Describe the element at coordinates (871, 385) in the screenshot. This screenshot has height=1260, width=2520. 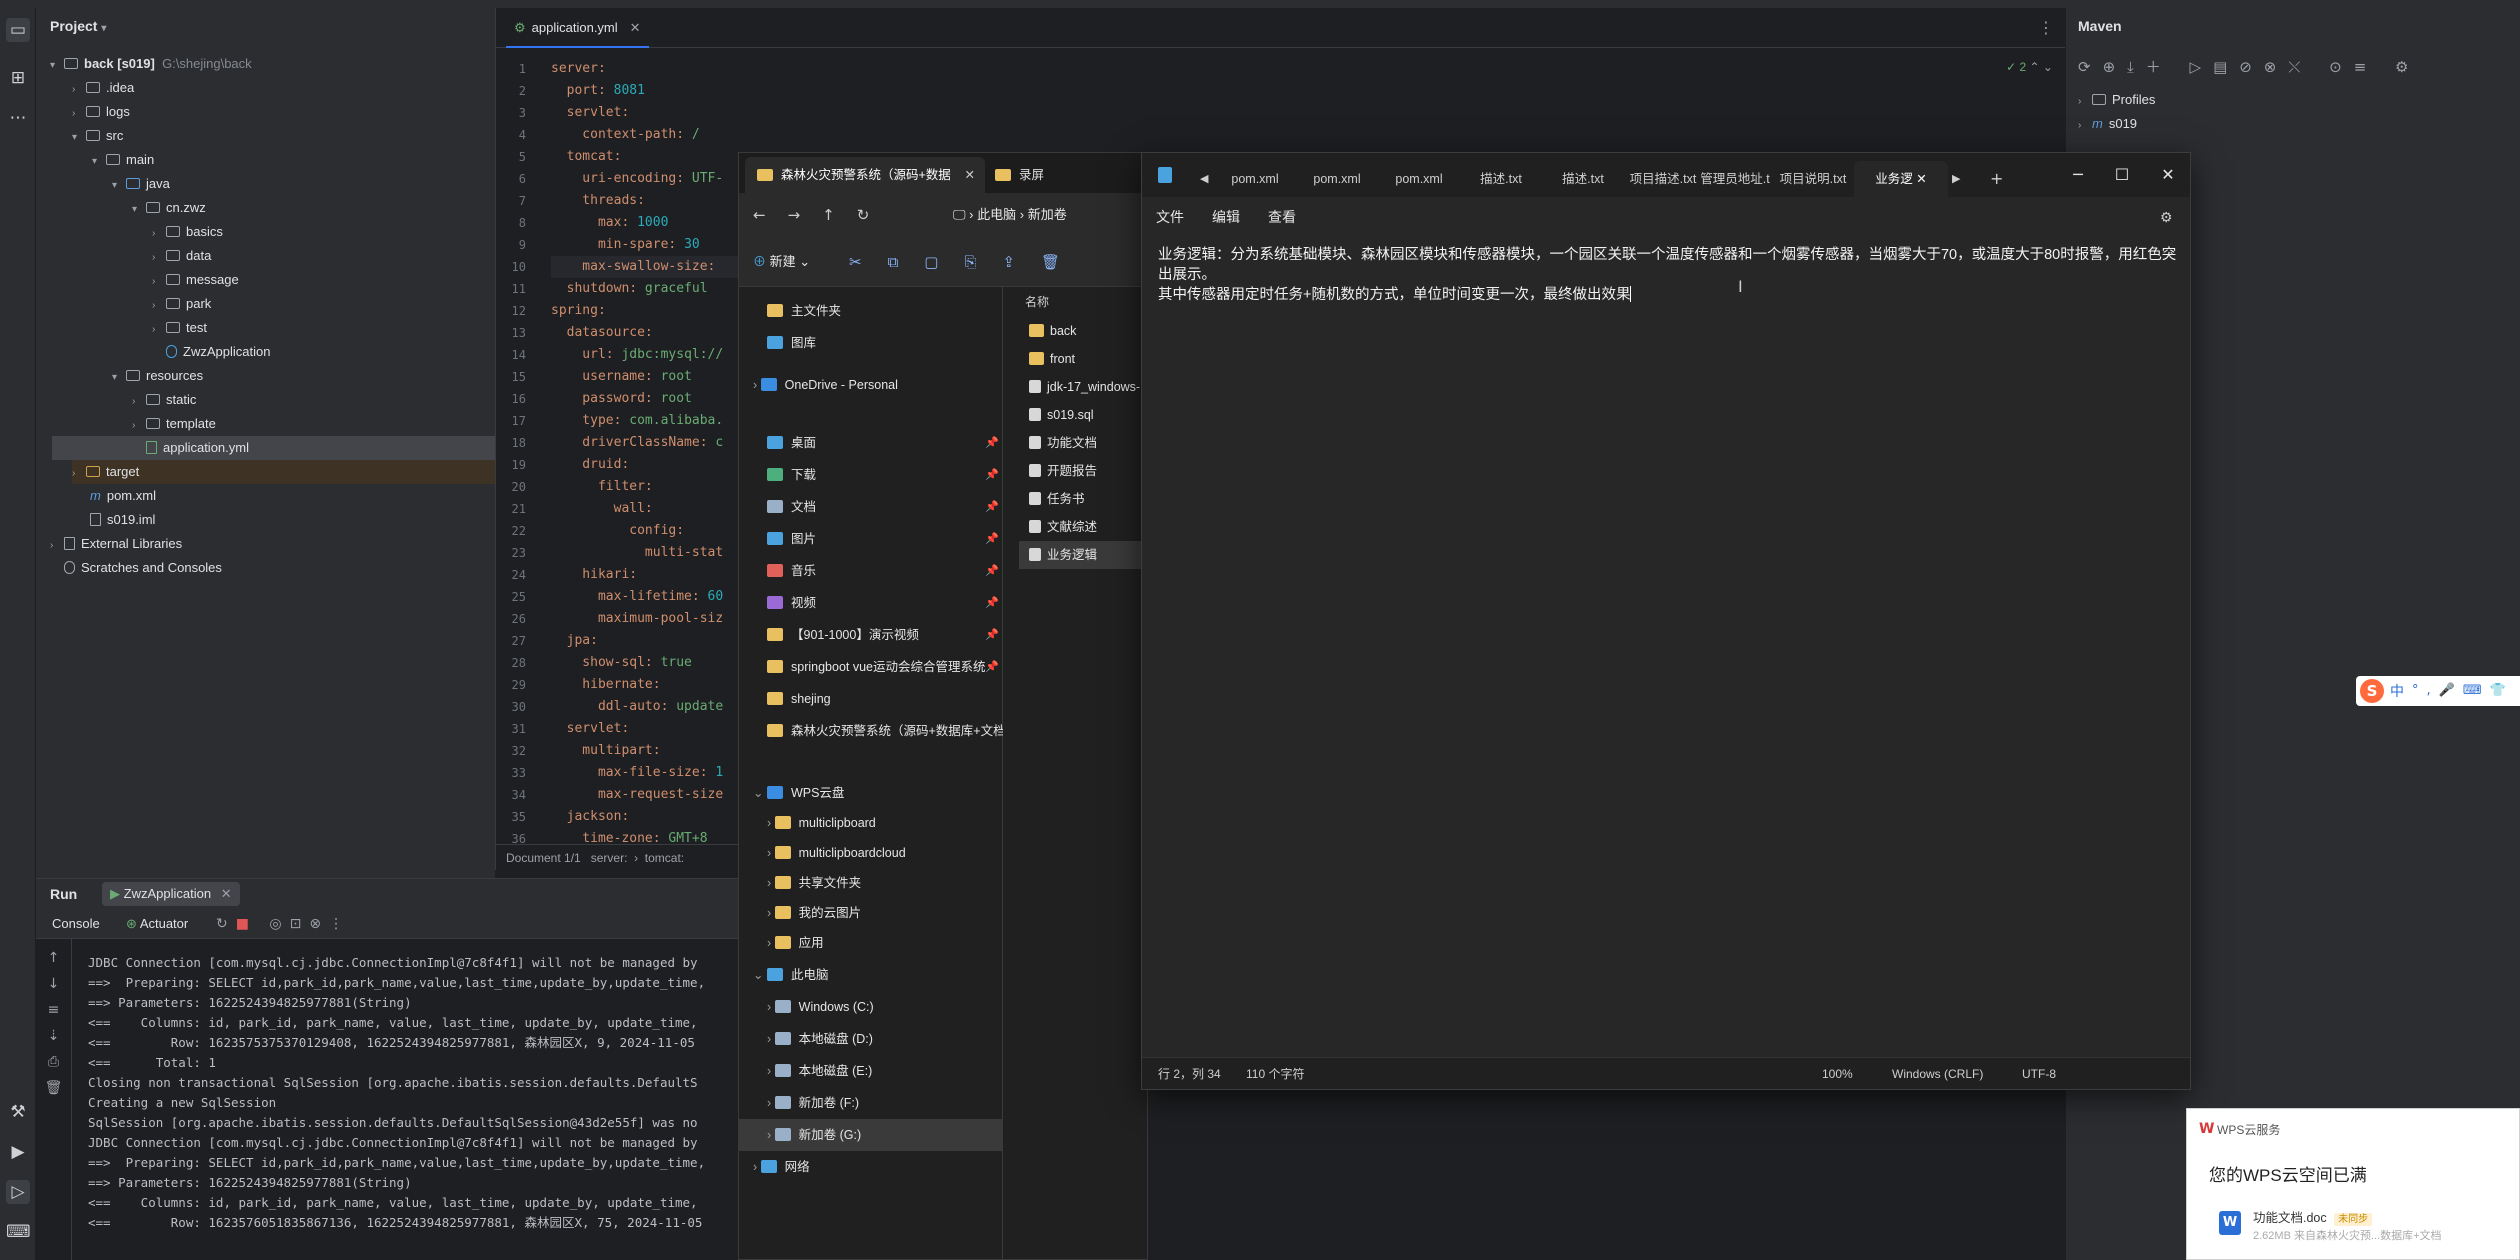
I see `nav-item: › OneDrive - Personal` at that location.